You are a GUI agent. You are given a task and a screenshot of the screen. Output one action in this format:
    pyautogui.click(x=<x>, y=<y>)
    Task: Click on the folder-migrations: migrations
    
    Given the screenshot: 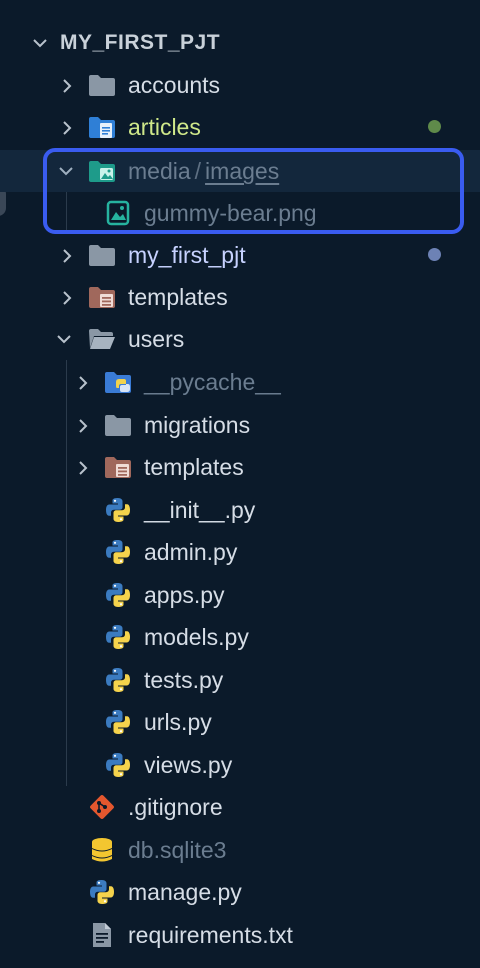 What is the action you would take?
    pyautogui.click(x=240, y=425)
    